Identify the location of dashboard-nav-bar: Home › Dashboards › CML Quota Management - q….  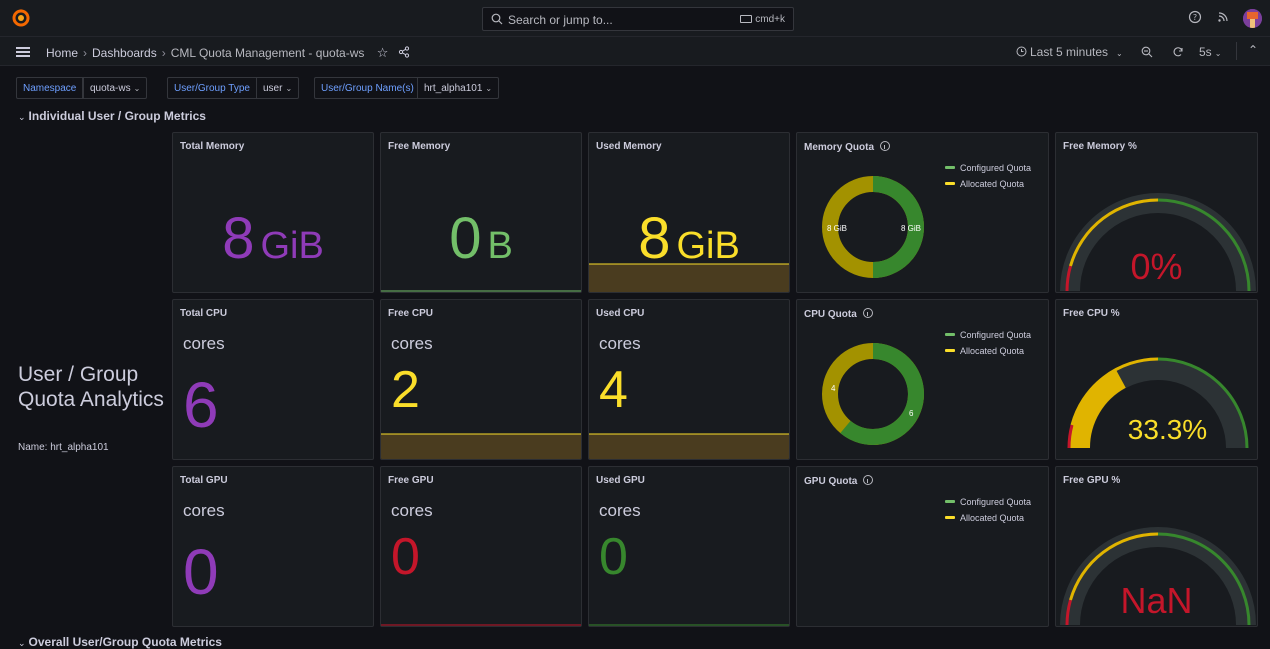
(635, 51).